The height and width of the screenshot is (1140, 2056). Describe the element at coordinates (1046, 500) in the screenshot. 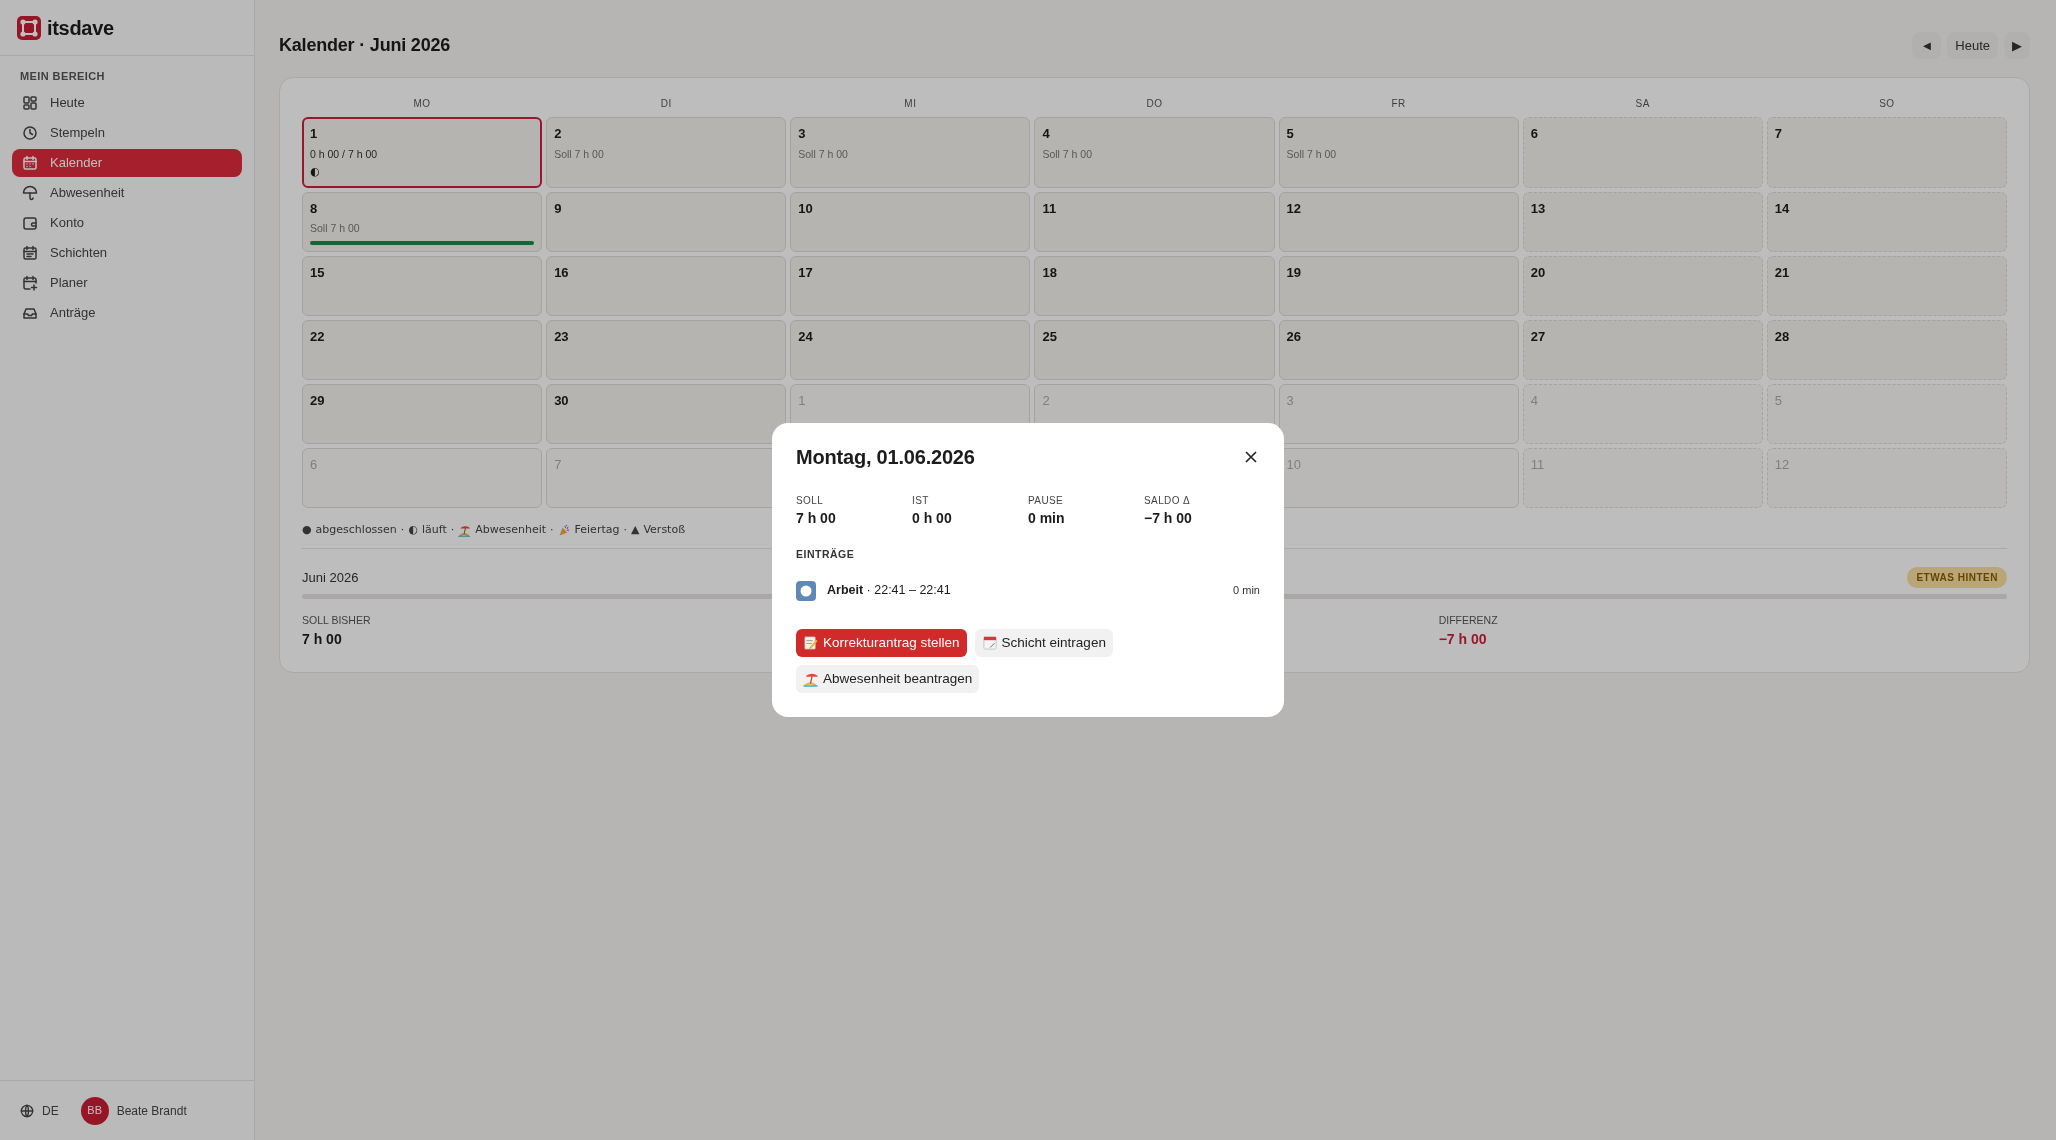

I see `stat-label: PAUSE` at that location.